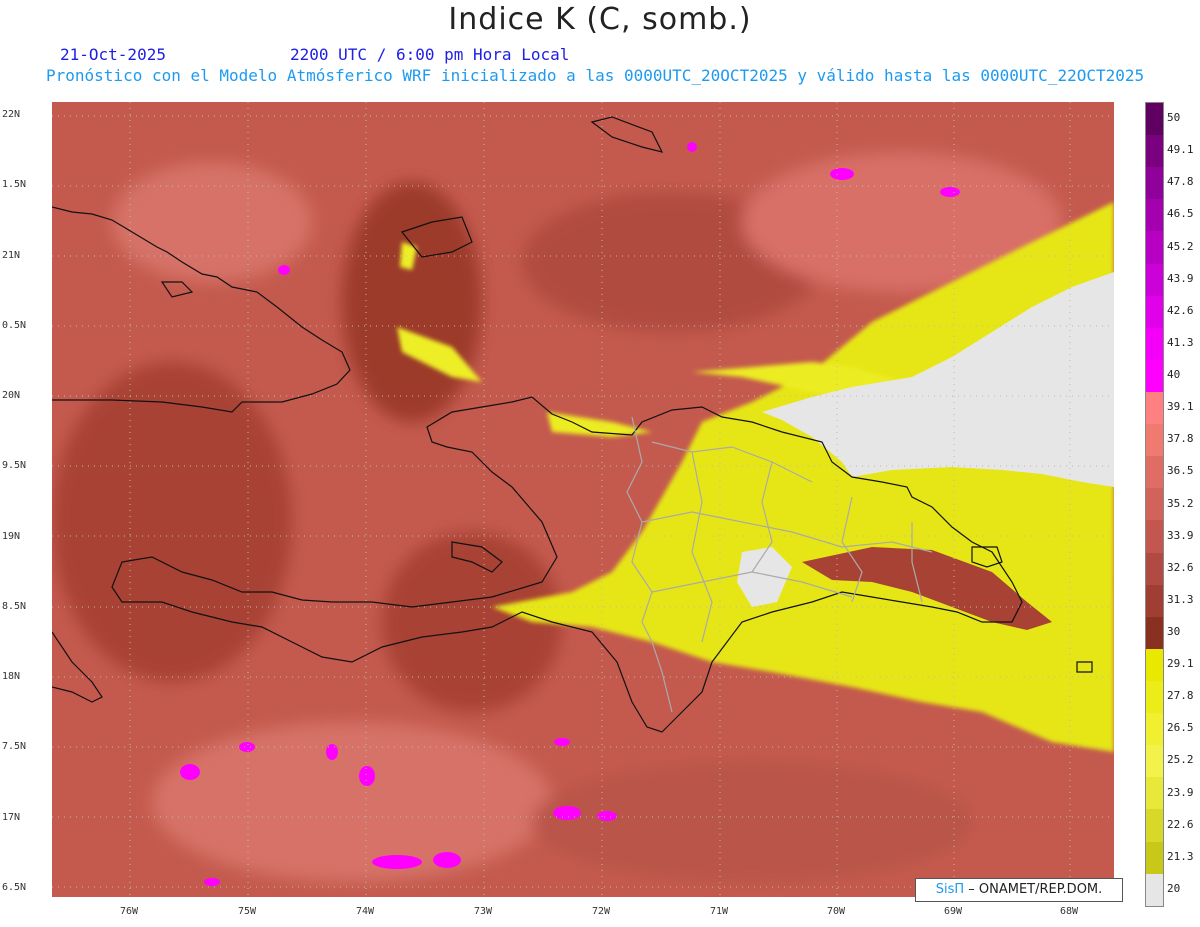 The height and width of the screenshot is (927, 1200). Describe the element at coordinates (11, 817) in the screenshot. I see `lat-label: 17N` at that location.